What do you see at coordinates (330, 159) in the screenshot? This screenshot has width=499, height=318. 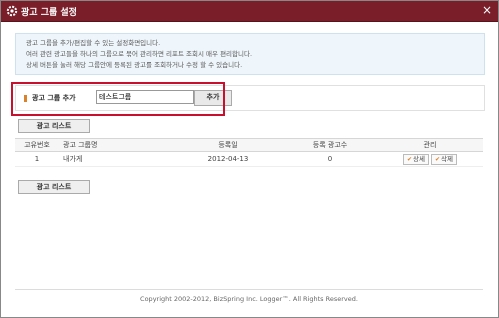 I see `cell-count: 0` at bounding box center [330, 159].